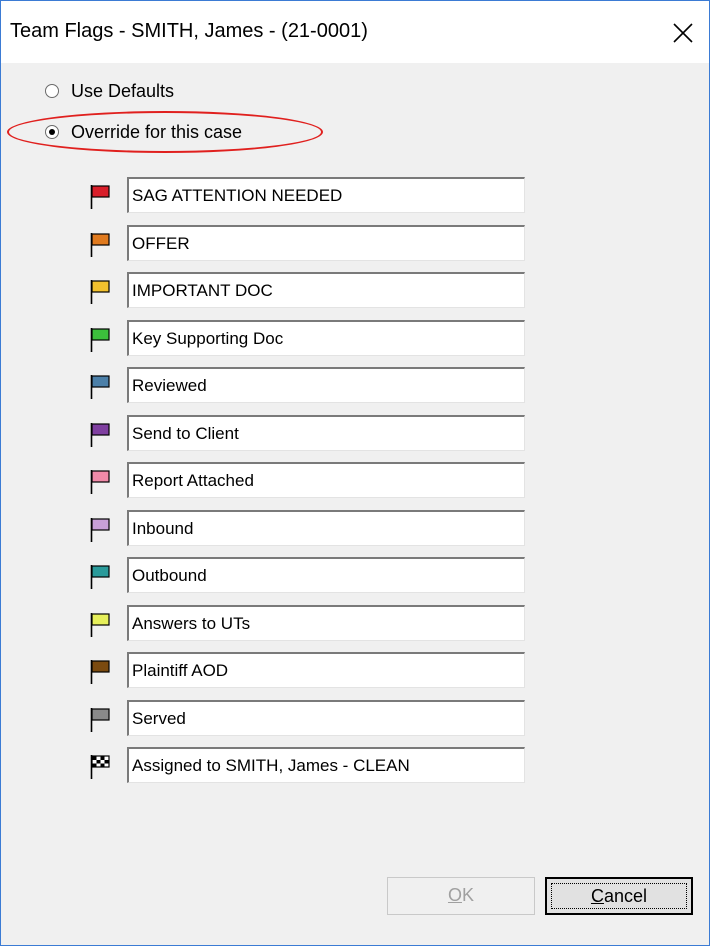 The width and height of the screenshot is (710, 946). What do you see at coordinates (468, 895) in the screenshot?
I see `ok-label: K` at bounding box center [468, 895].